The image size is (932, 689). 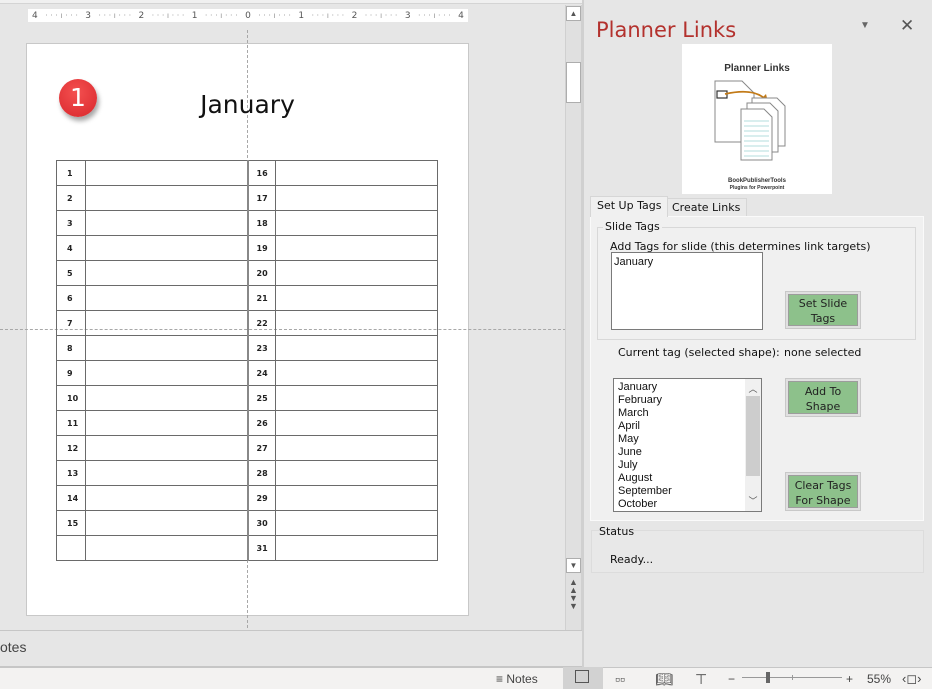 I want to click on day-number: 5, so click(x=71, y=273).